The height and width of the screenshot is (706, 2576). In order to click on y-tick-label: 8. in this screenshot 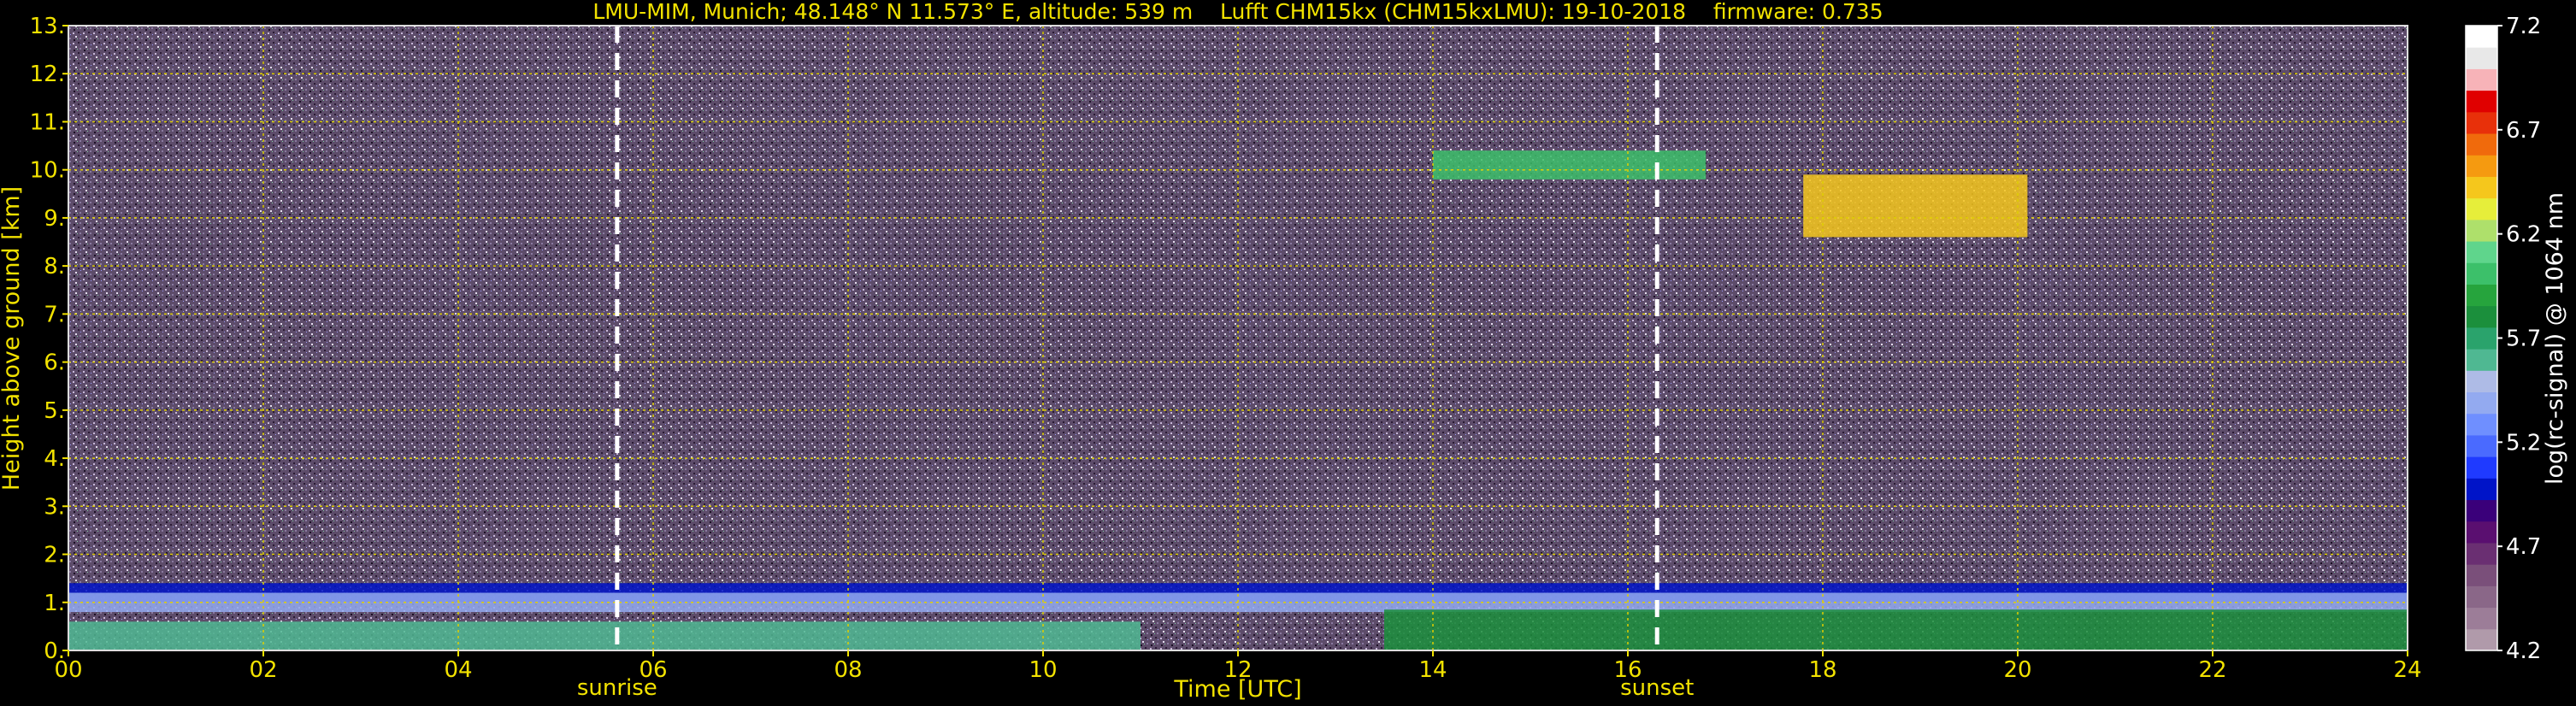, I will do `click(54, 266)`.